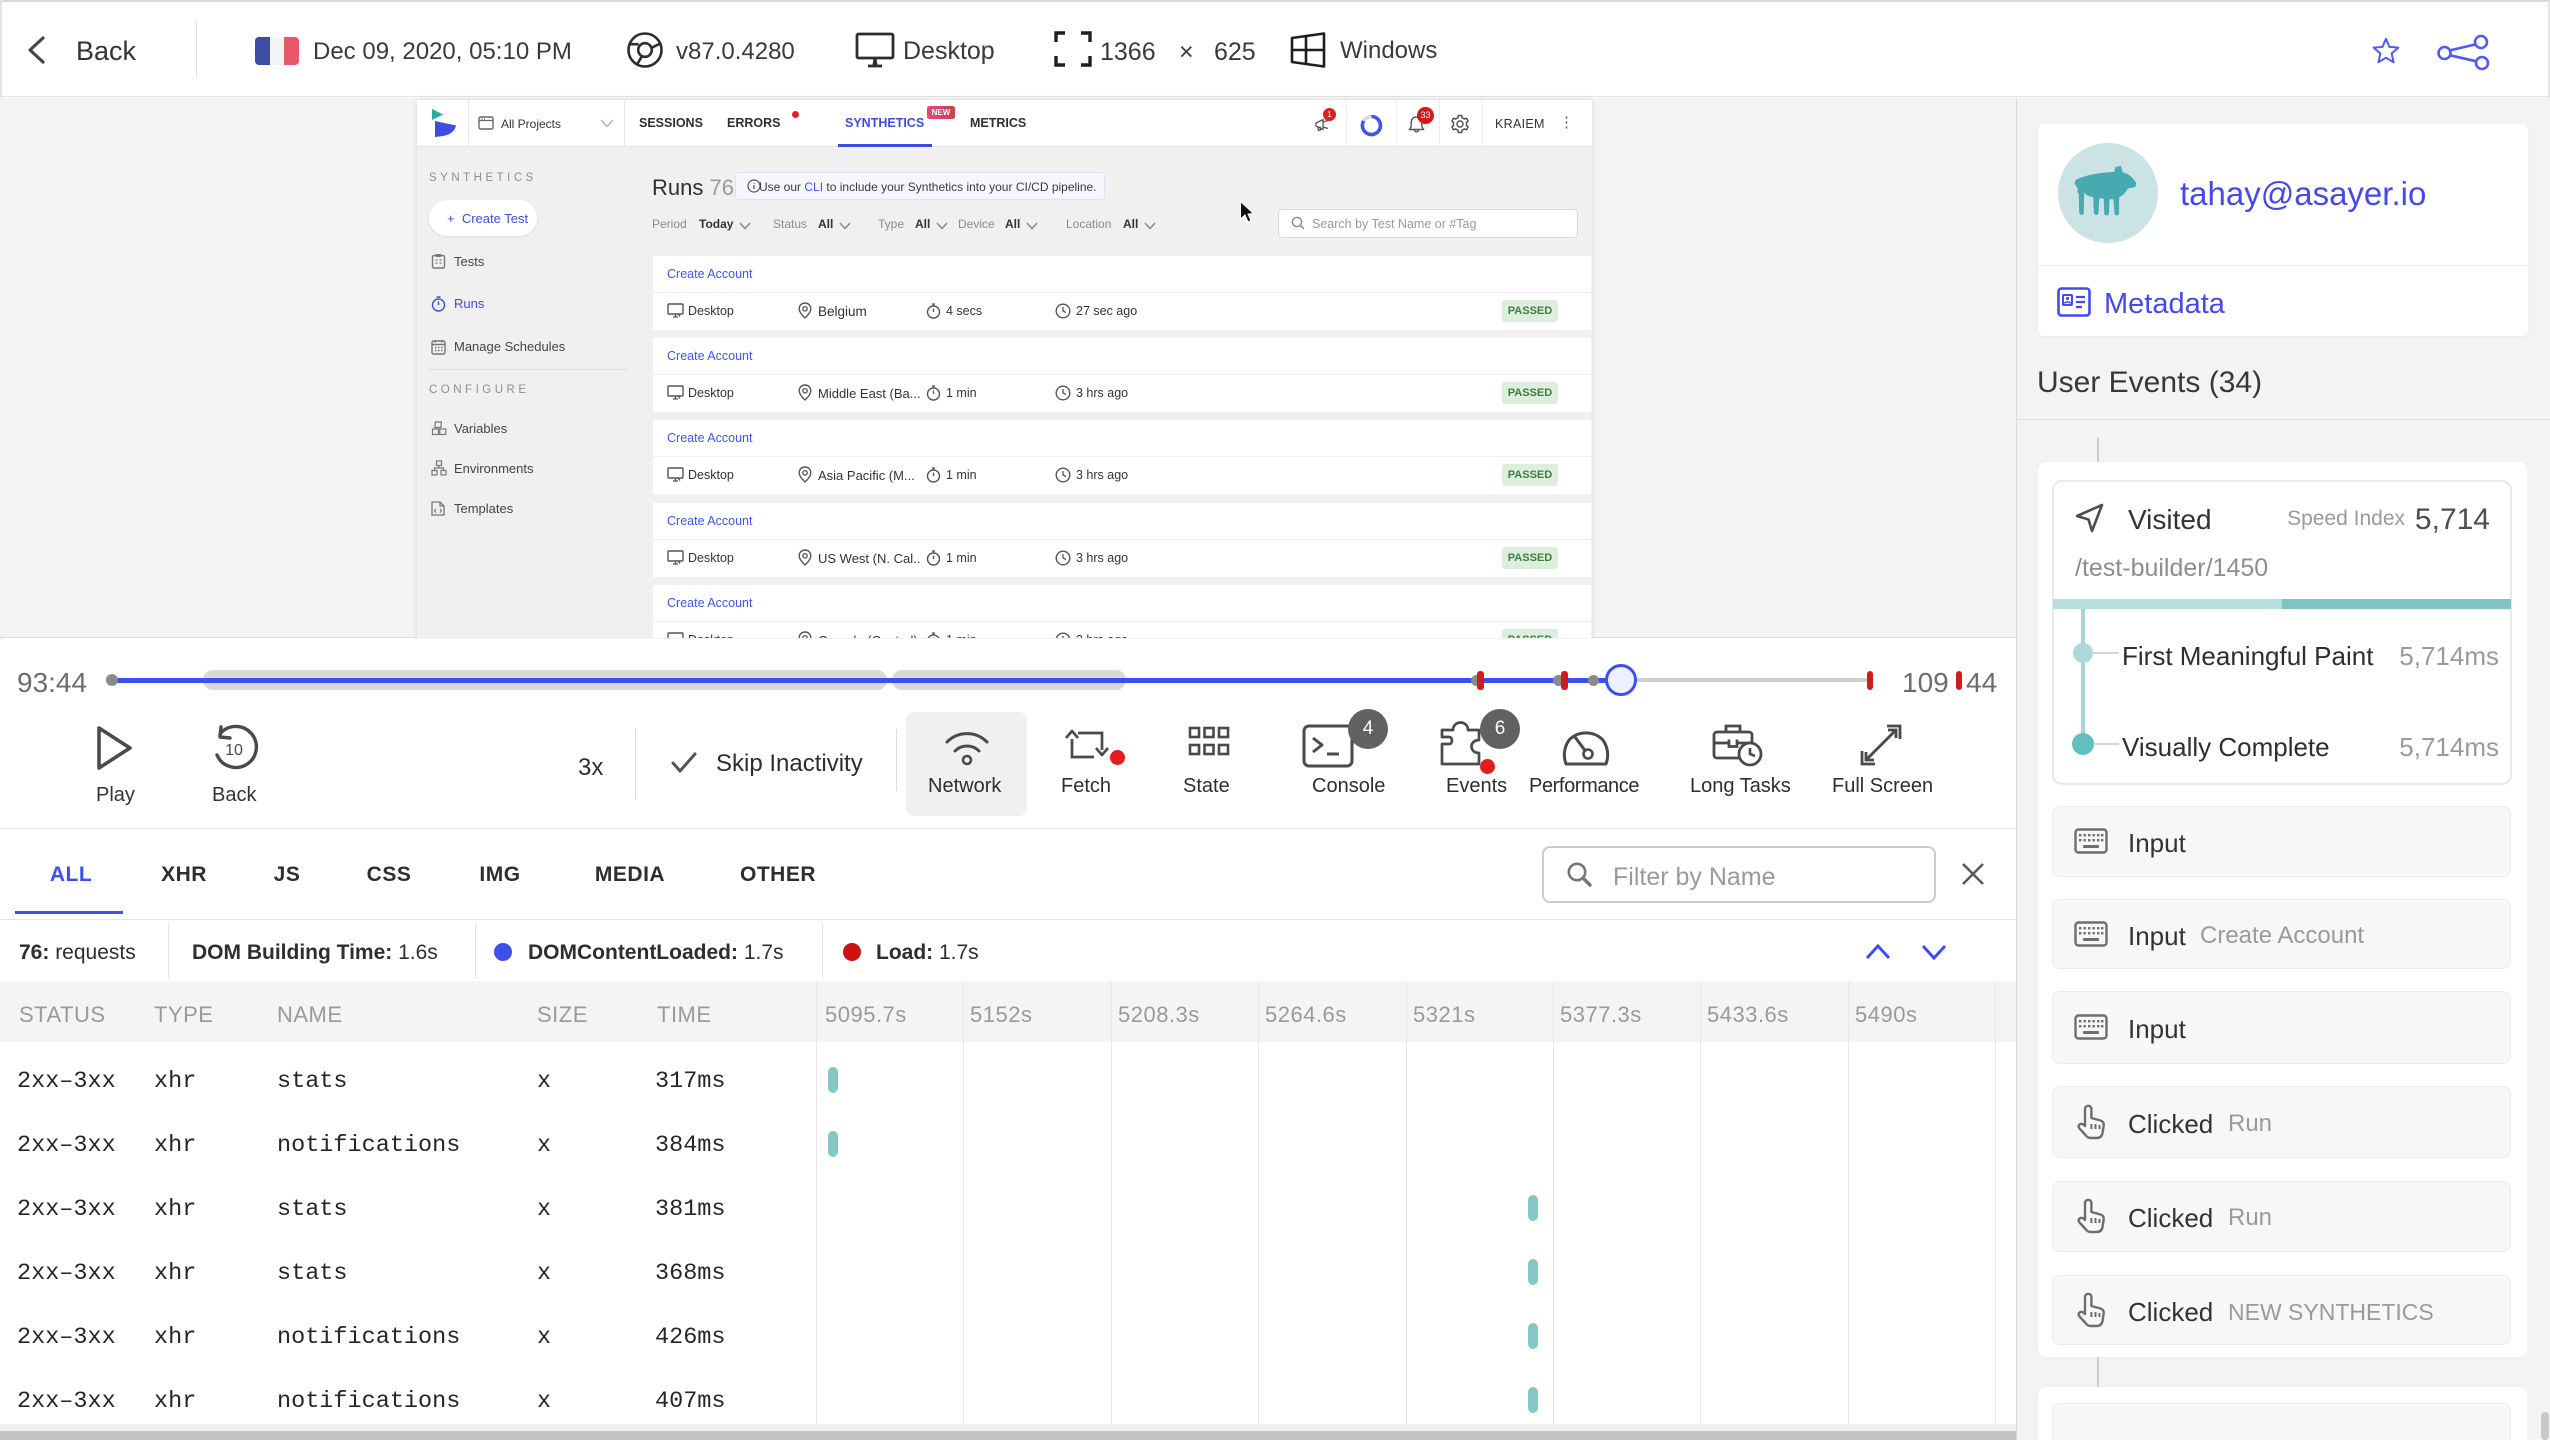  Describe the element at coordinates (234, 750) in the screenshot. I see `svg-text: 10` at that location.